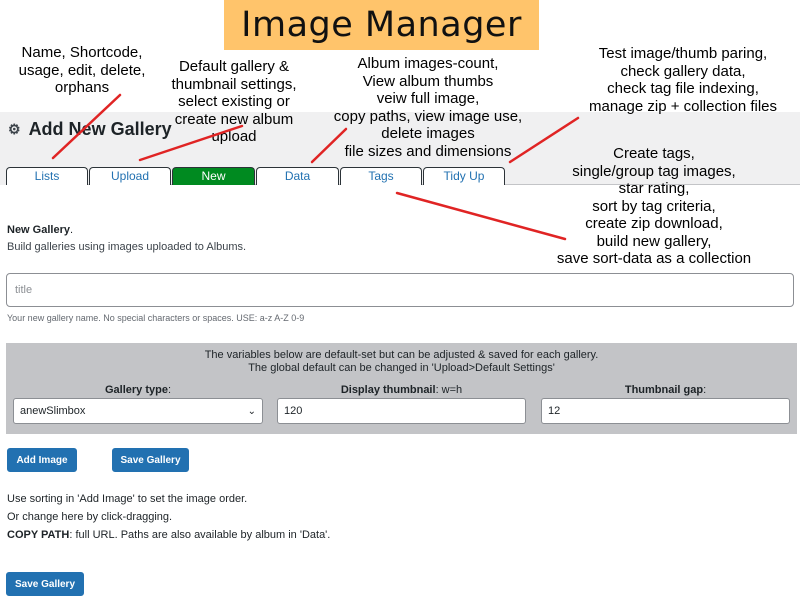  I want to click on page-header: ⚙ Add New Gallery, so click(90, 129).